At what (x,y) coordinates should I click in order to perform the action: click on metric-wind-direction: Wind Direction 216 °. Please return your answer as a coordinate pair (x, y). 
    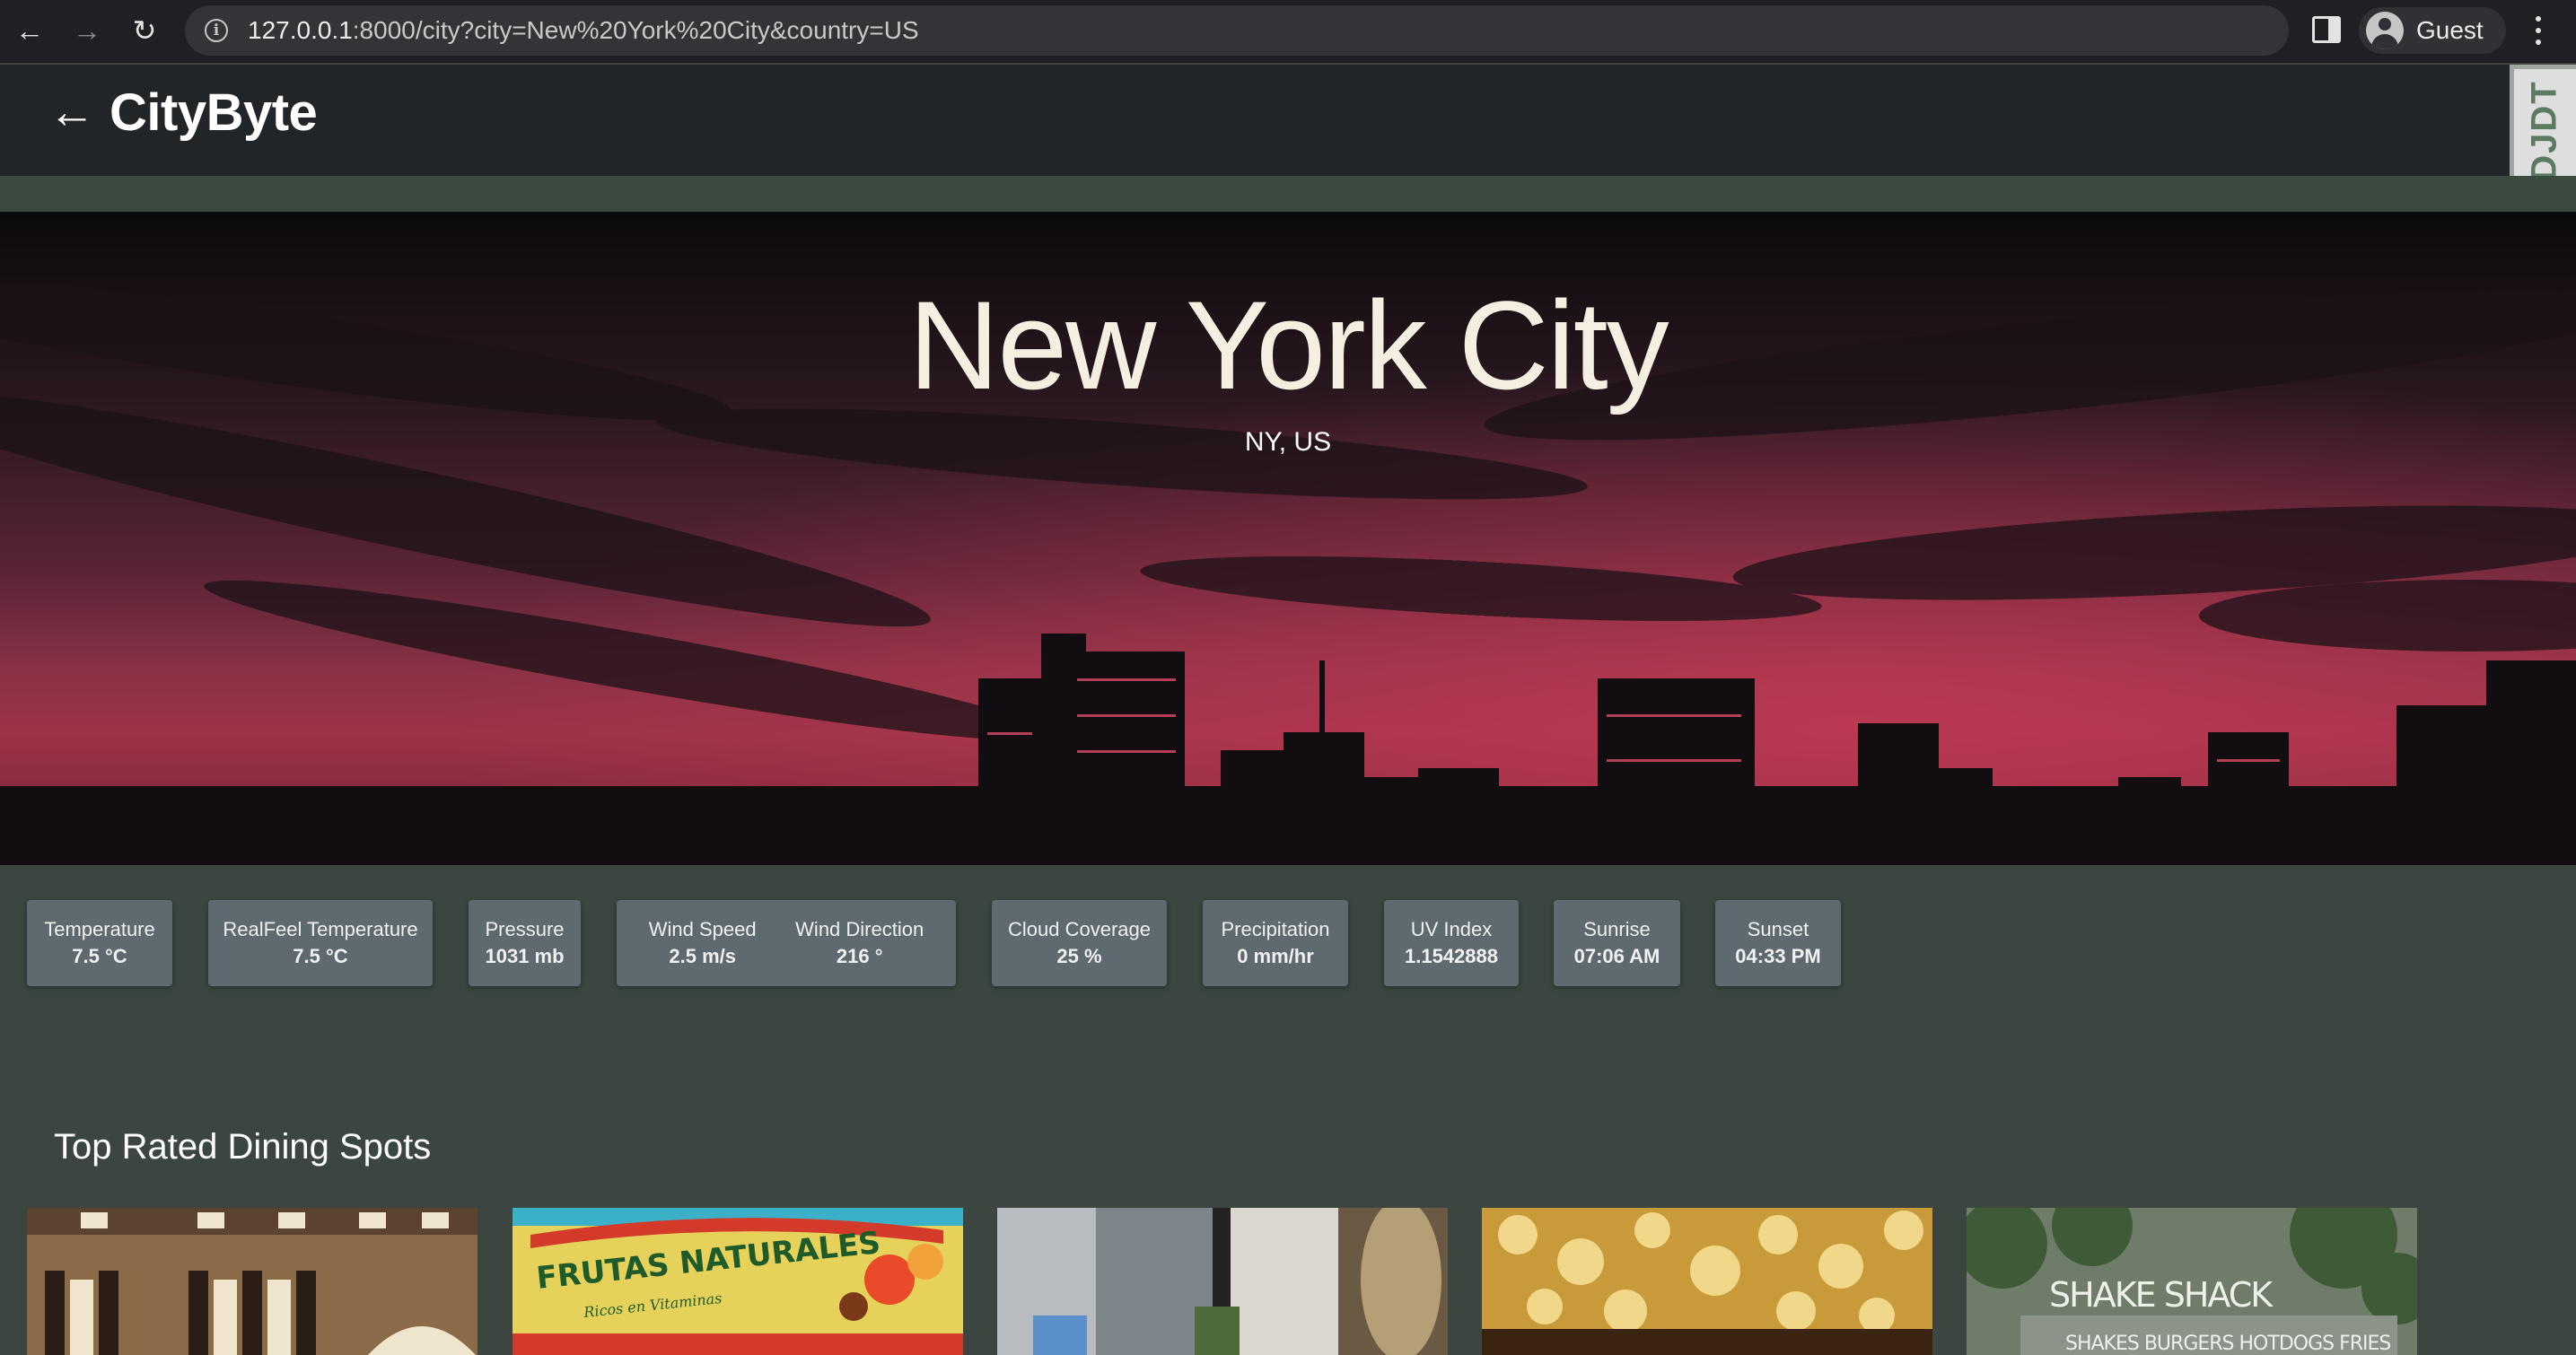
    Looking at the image, I should click on (859, 943).